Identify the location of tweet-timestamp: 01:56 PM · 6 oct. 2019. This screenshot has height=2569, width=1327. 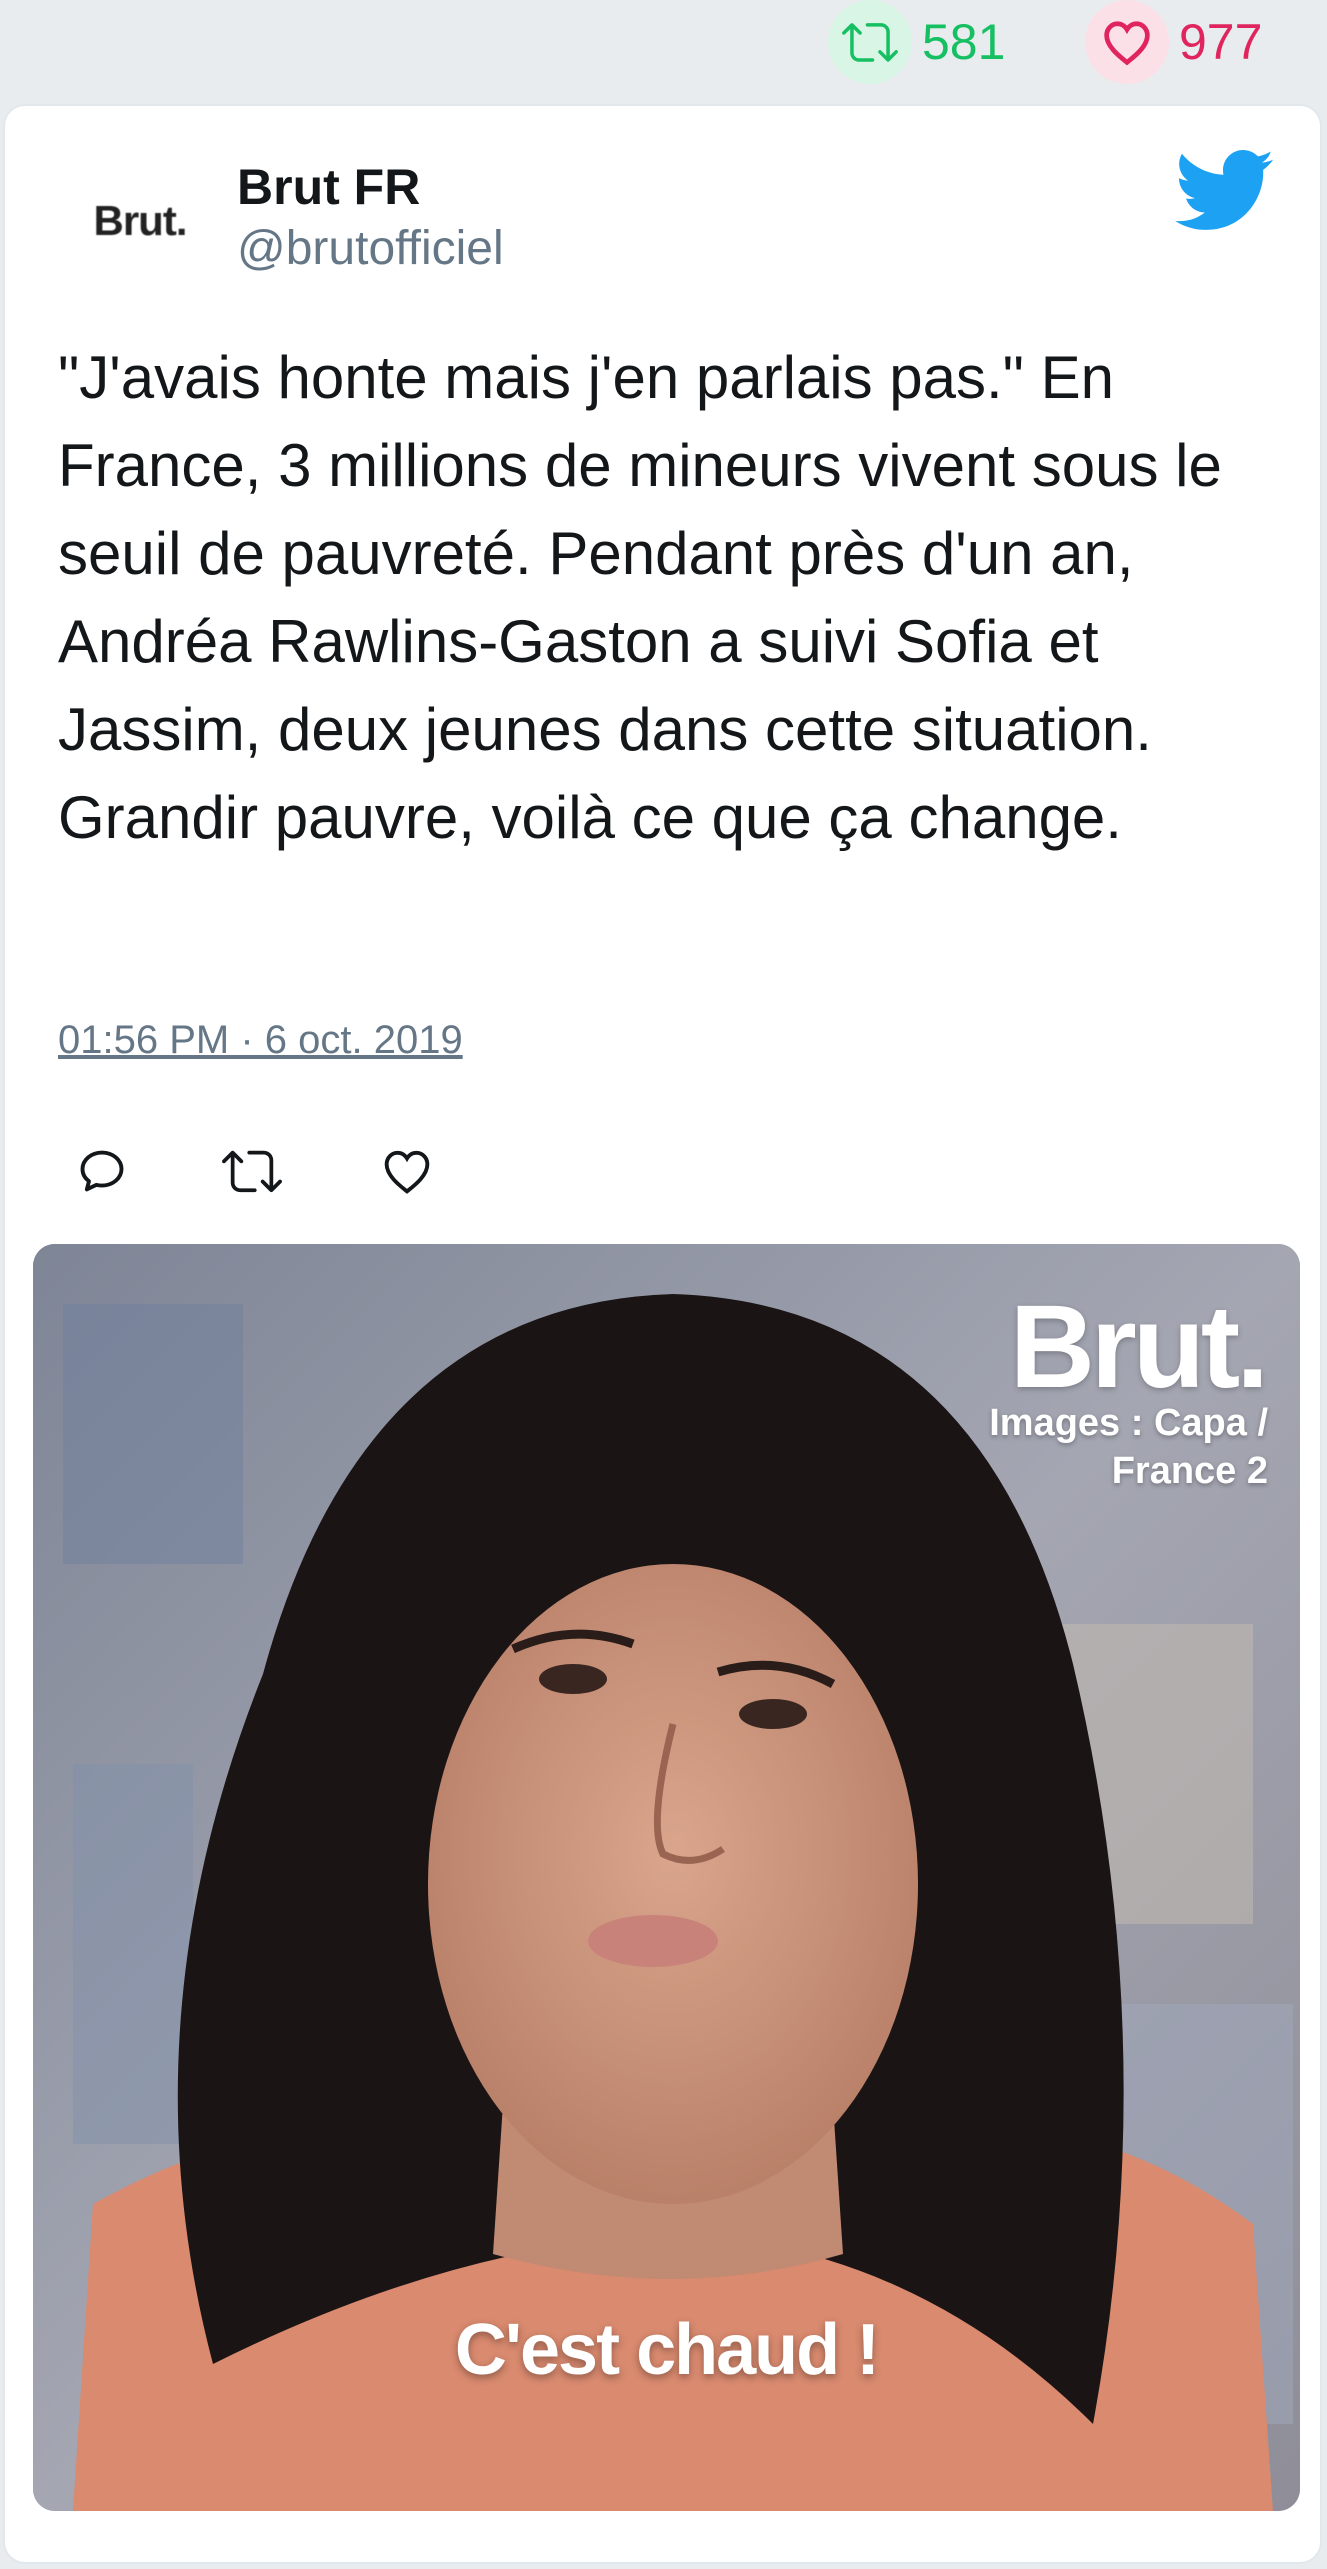
(260, 1040).